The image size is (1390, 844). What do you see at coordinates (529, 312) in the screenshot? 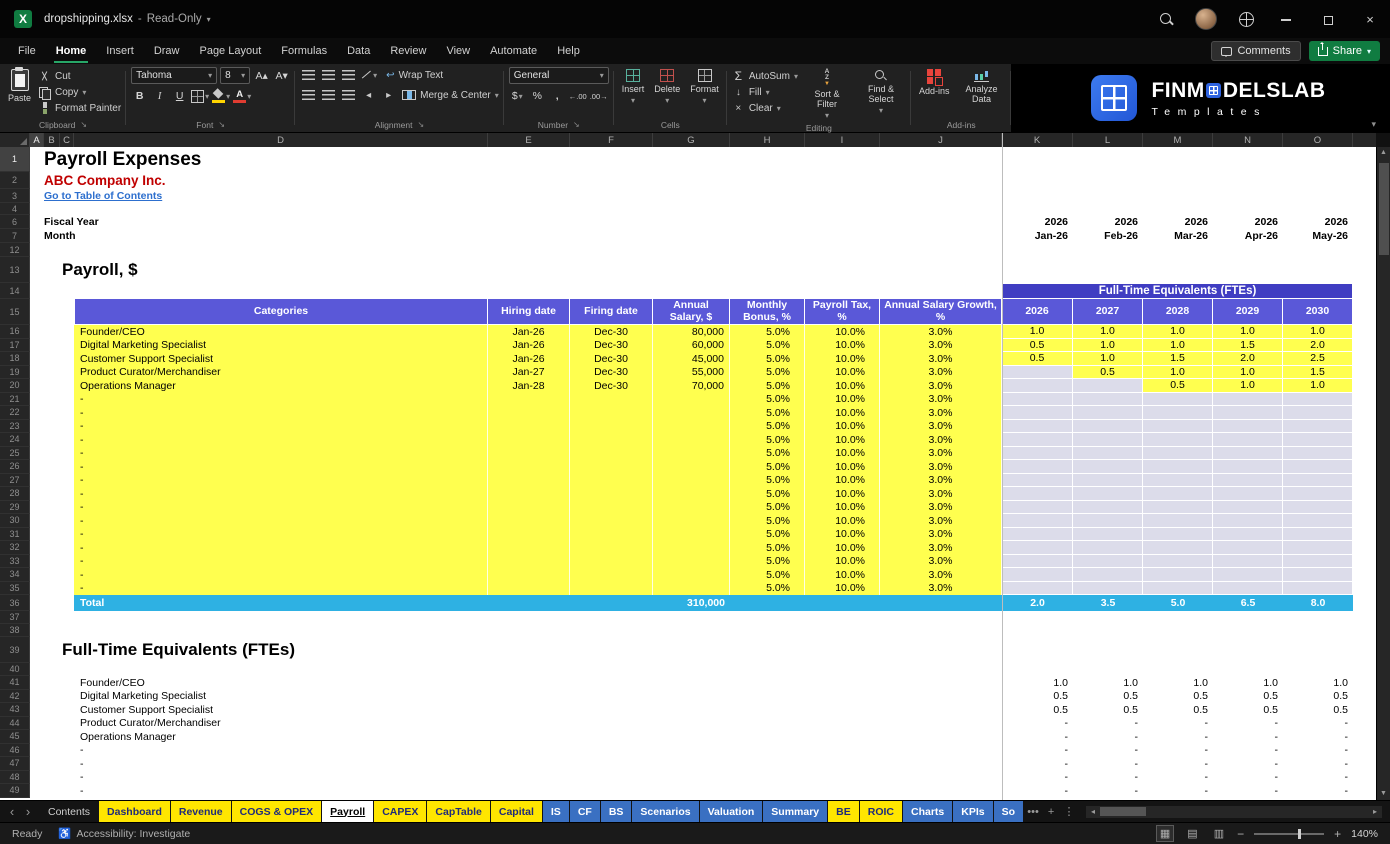
I see `col-header-hiring-date: Hiring date` at bounding box center [529, 312].